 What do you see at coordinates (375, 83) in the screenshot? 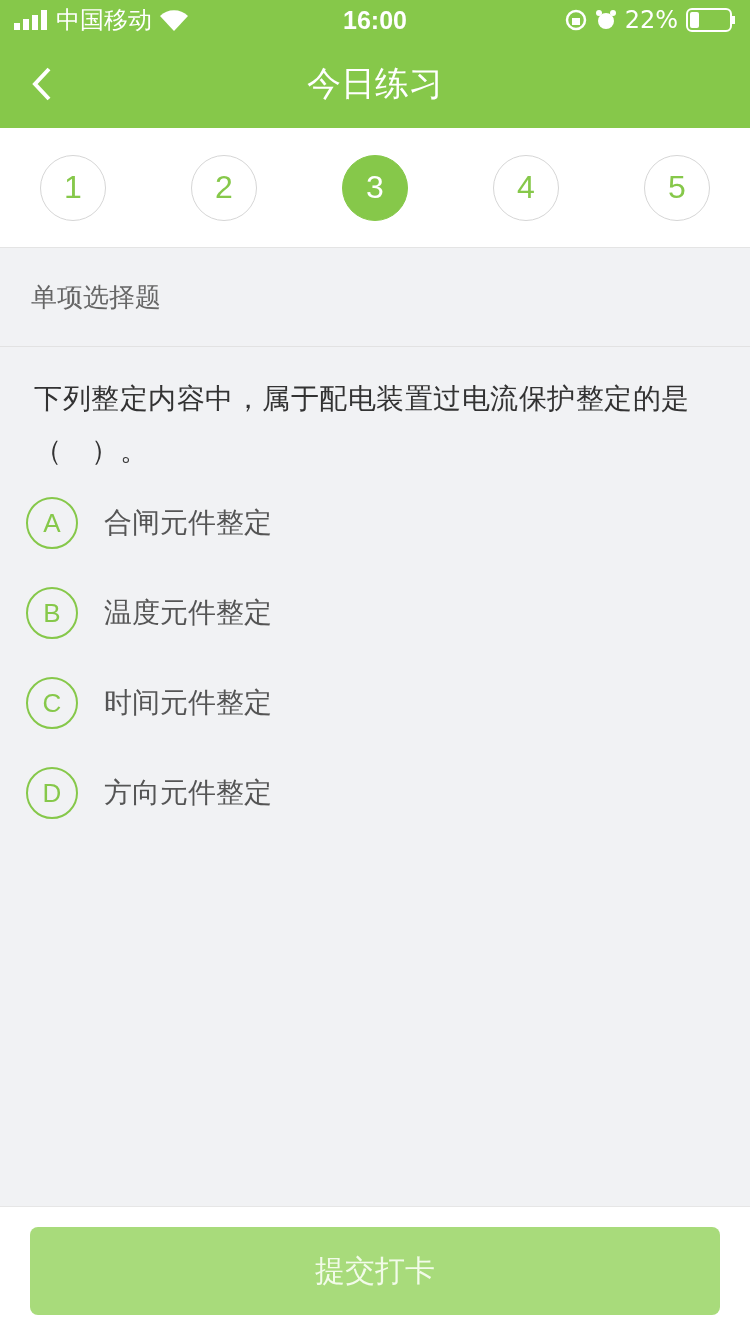
I see `page-title: 今日练习` at bounding box center [375, 83].